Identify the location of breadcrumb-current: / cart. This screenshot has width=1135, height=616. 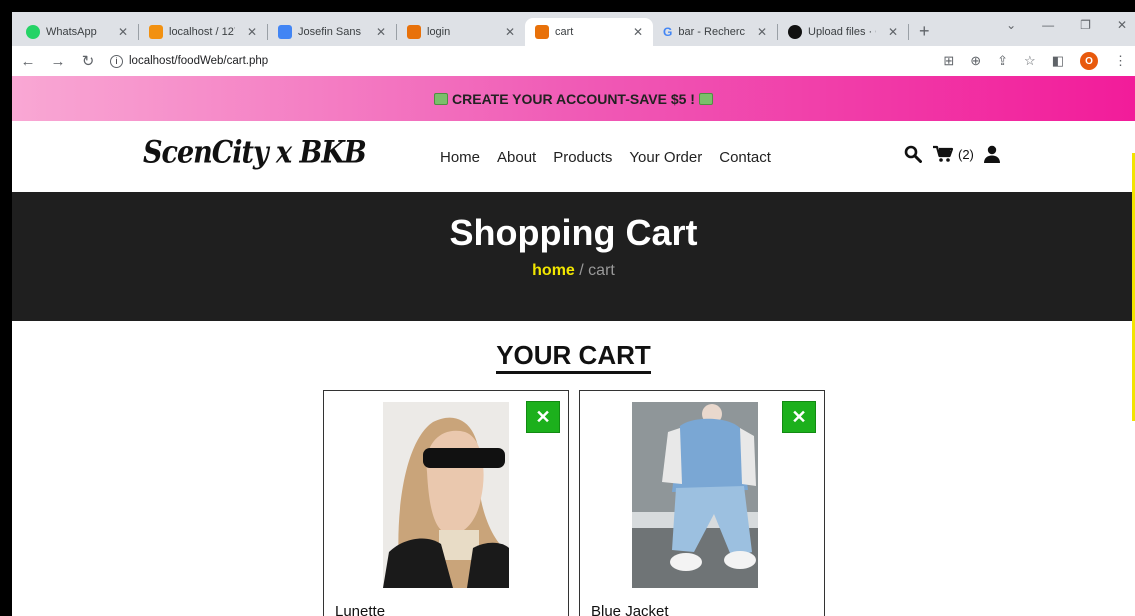
(594, 270).